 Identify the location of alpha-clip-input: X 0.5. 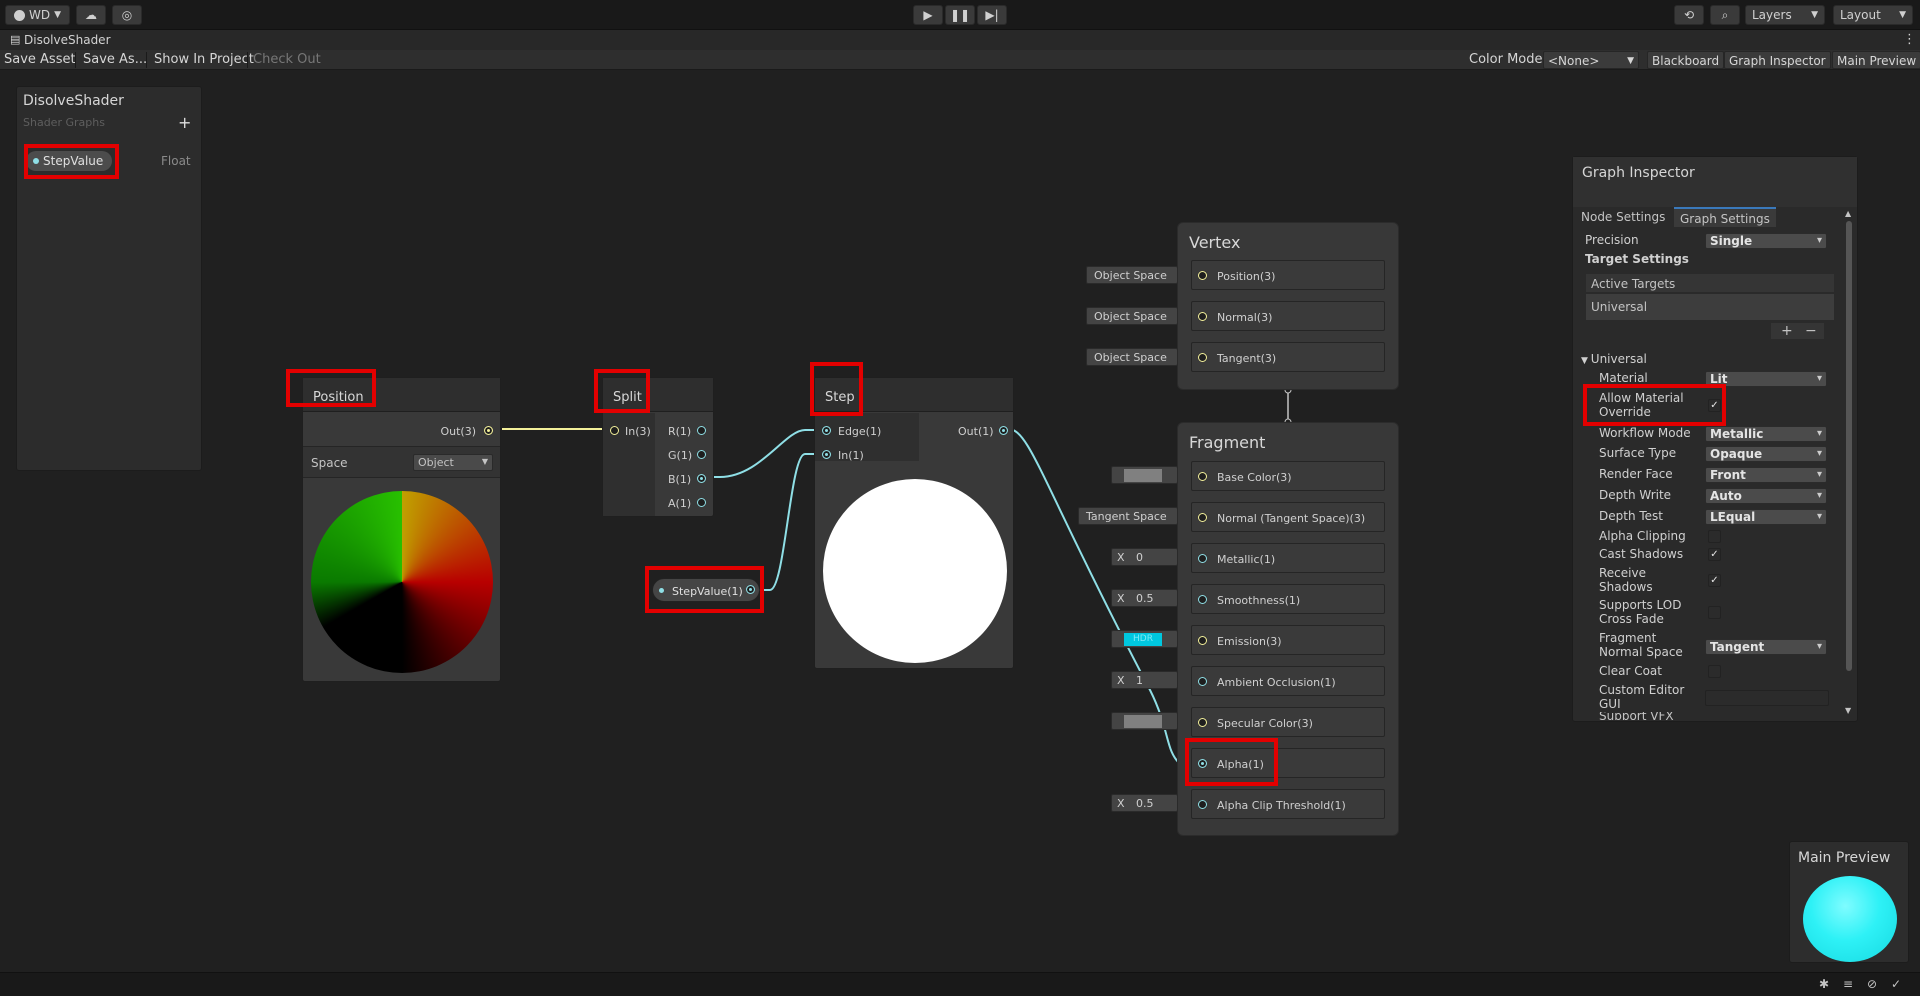
(1144, 803).